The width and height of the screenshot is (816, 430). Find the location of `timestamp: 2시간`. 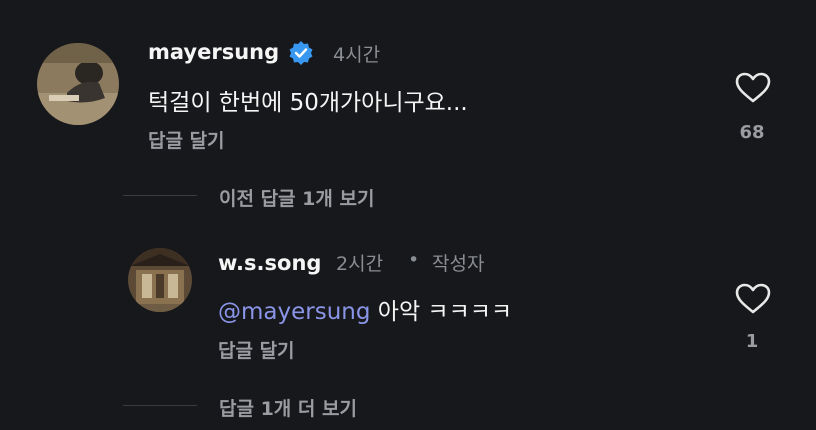

timestamp: 2시간 is located at coordinates (360, 264).